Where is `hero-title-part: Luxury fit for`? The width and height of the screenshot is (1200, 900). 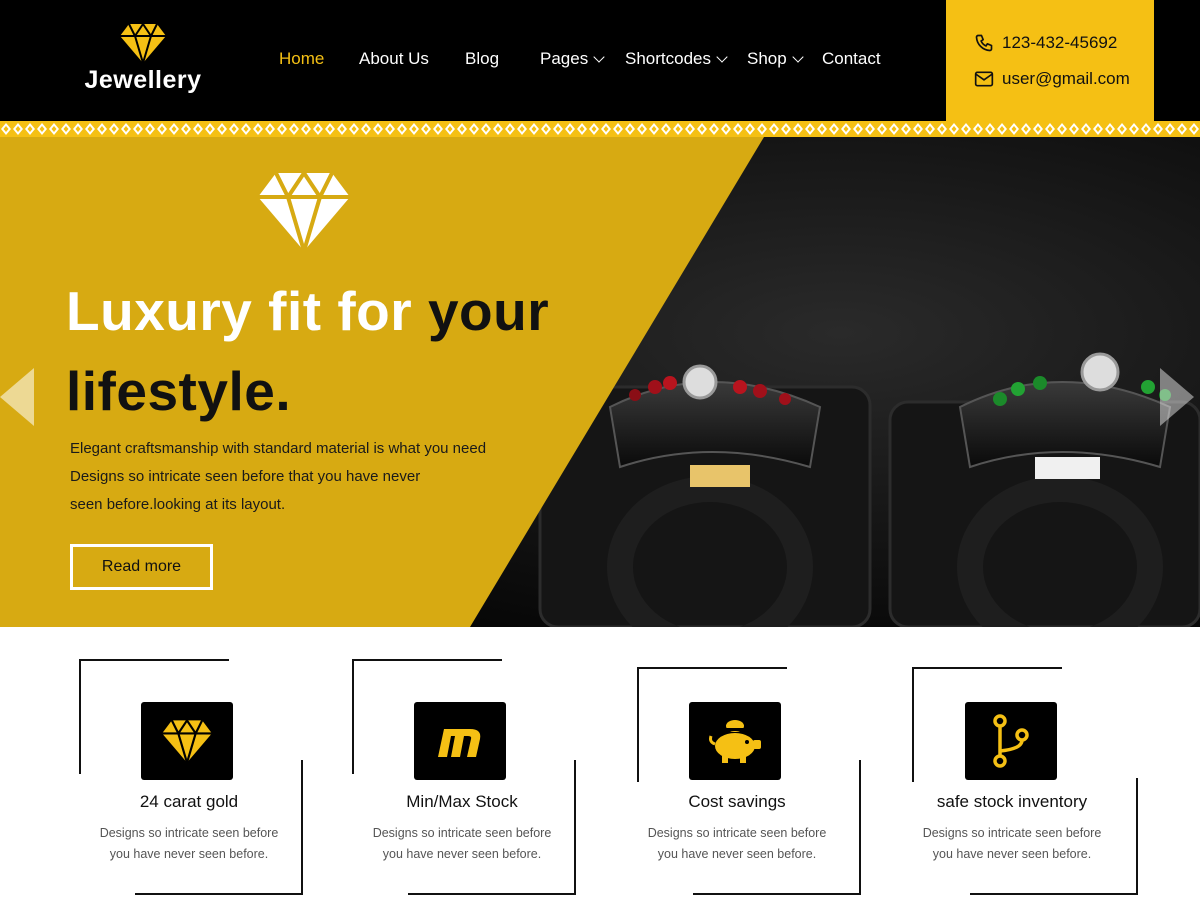 hero-title-part: Luxury fit for is located at coordinates (247, 311).